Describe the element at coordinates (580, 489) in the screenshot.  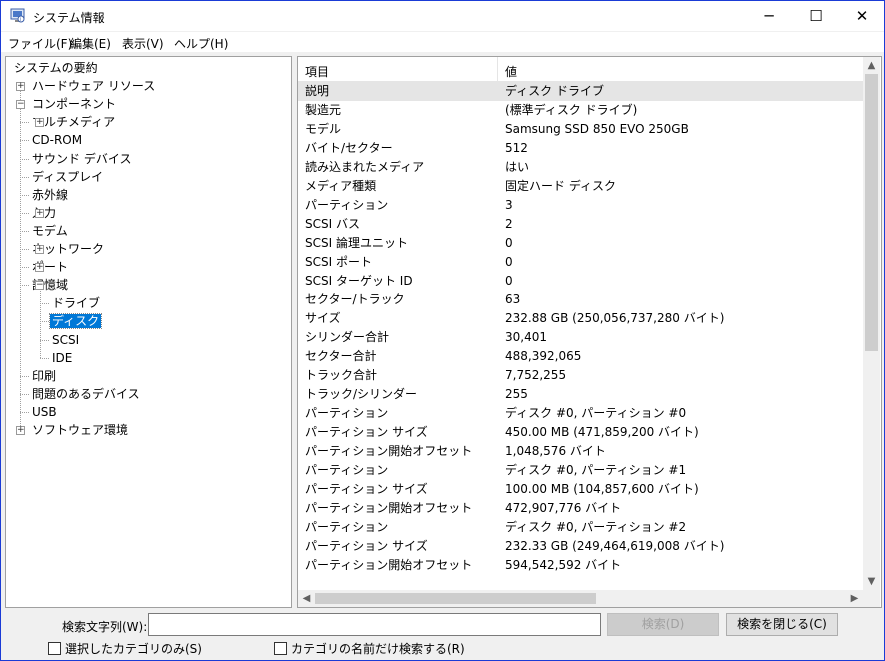
I see `table-row: パーティション サイズ 100.00 MB (104,857,600 バイト)` at that location.